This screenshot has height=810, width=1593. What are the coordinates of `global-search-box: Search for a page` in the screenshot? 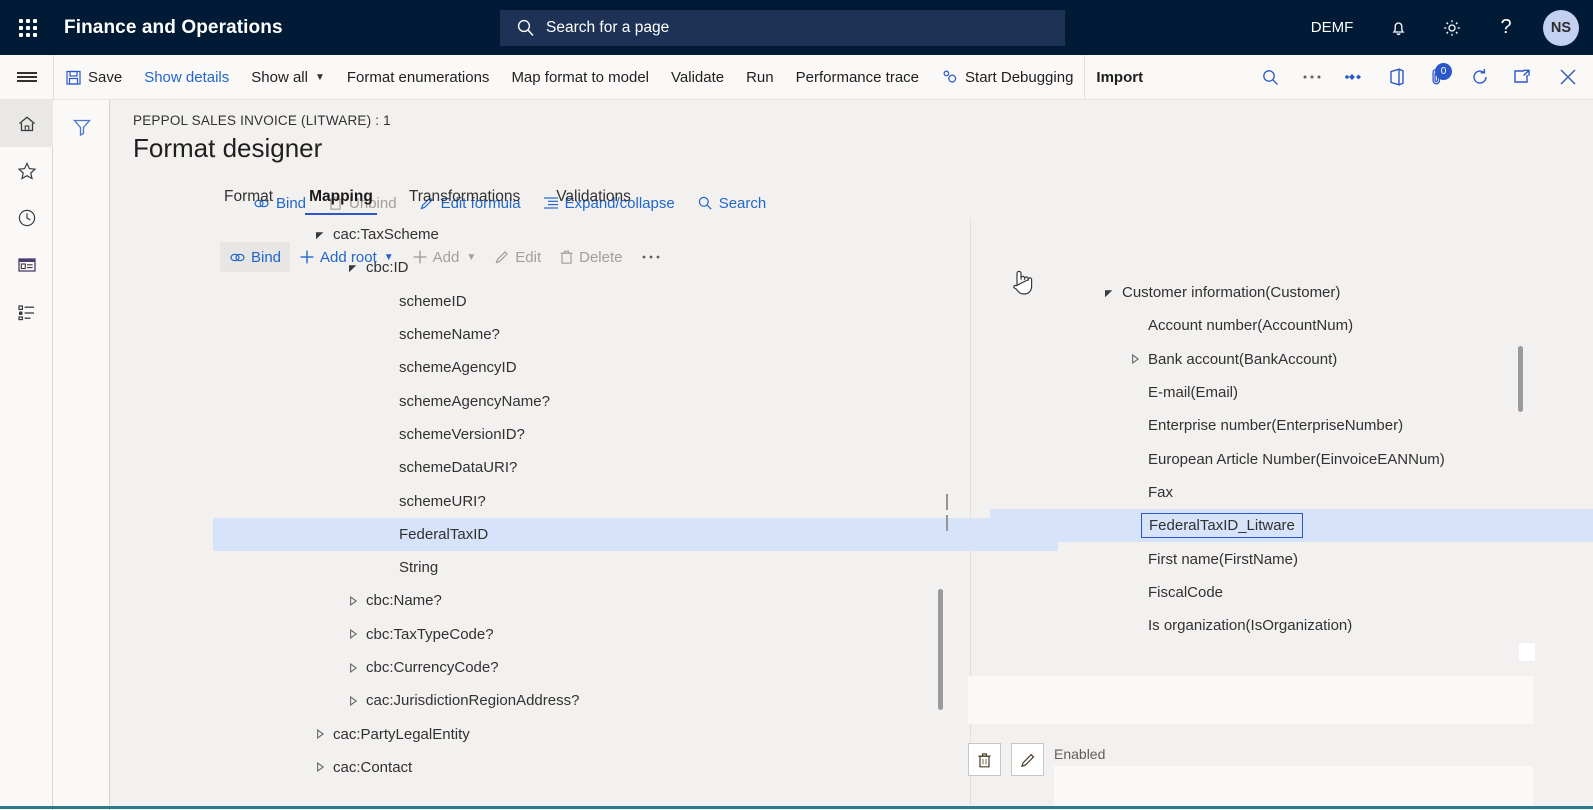 It's located at (782, 28).